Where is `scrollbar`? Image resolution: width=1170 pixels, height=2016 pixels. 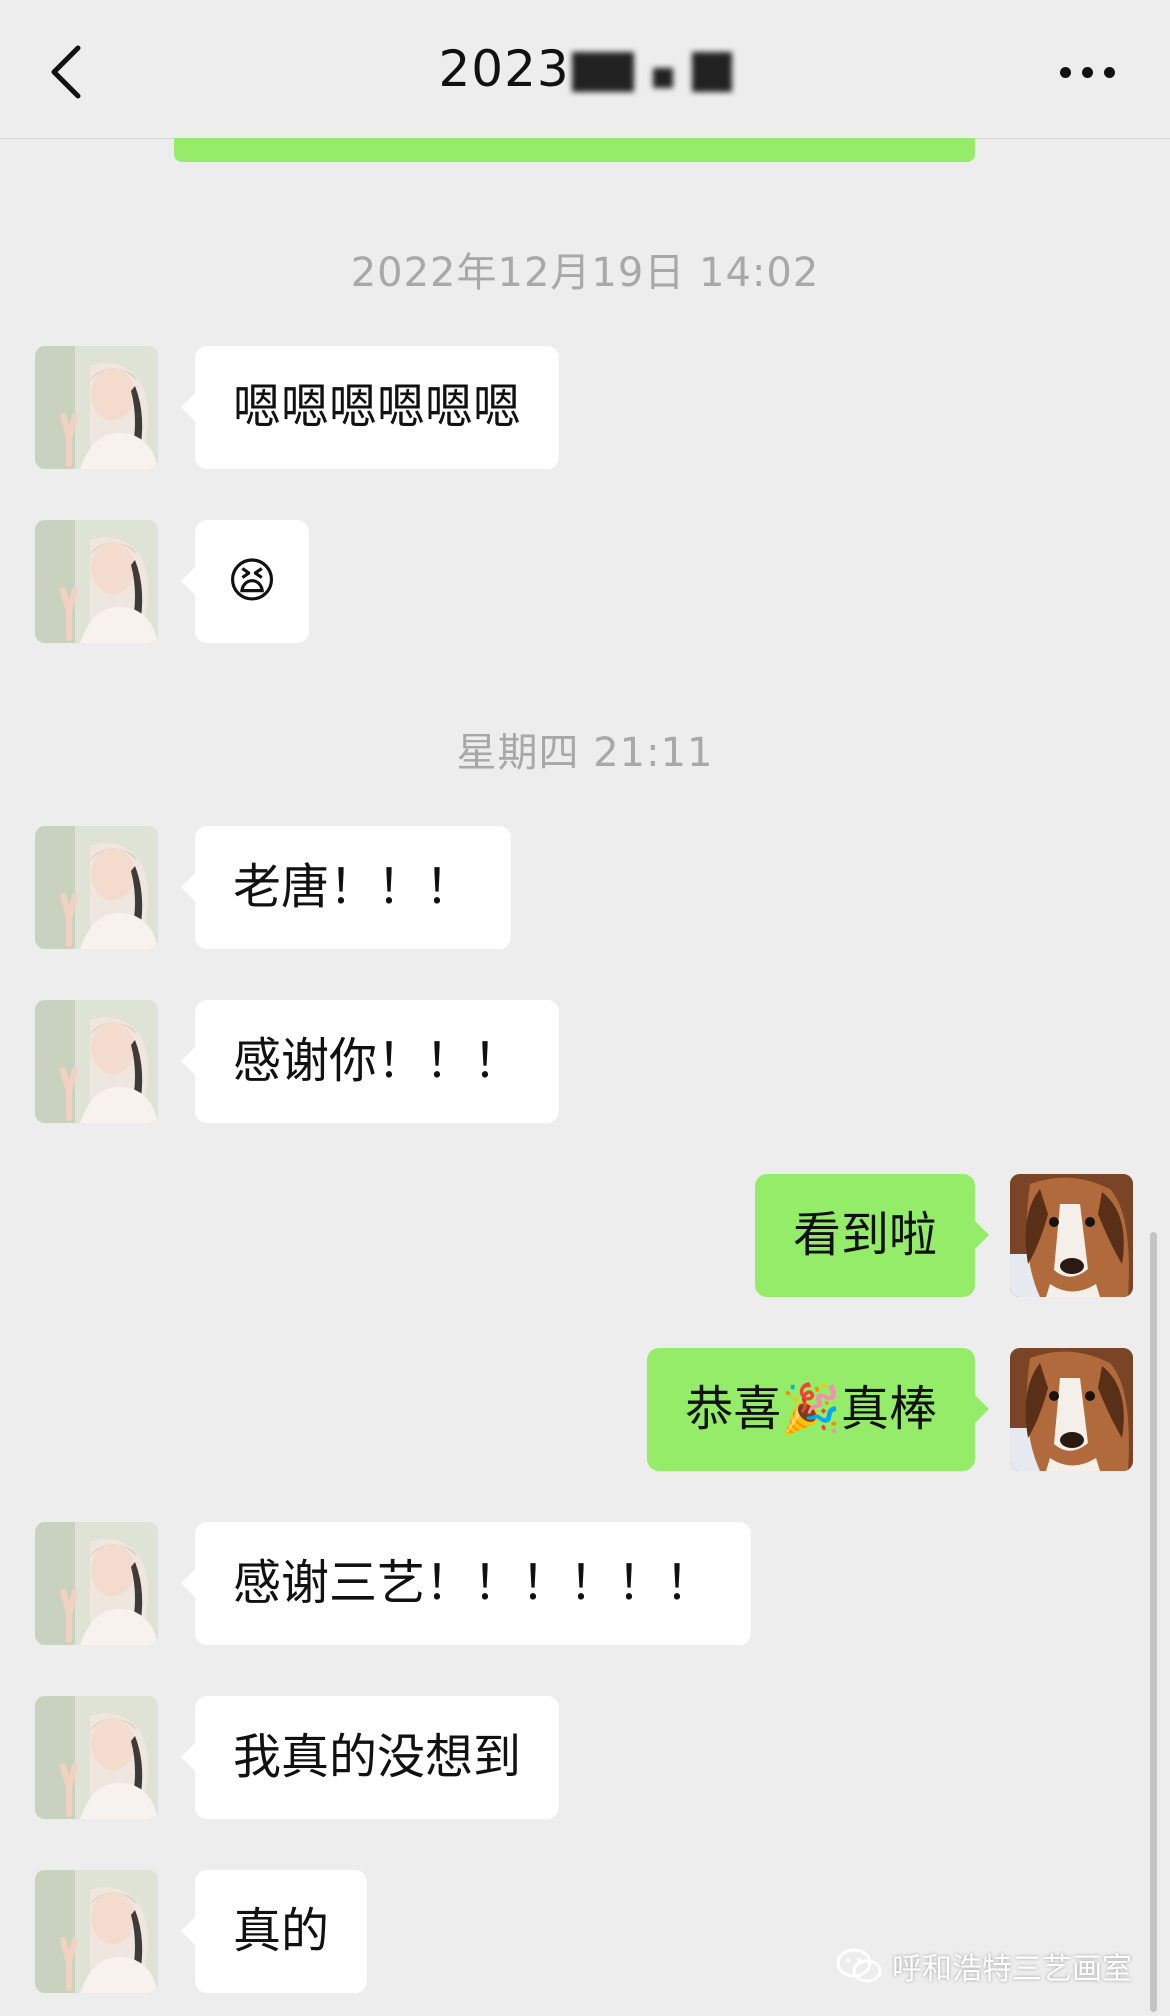 scrollbar is located at coordinates (1153, 1622).